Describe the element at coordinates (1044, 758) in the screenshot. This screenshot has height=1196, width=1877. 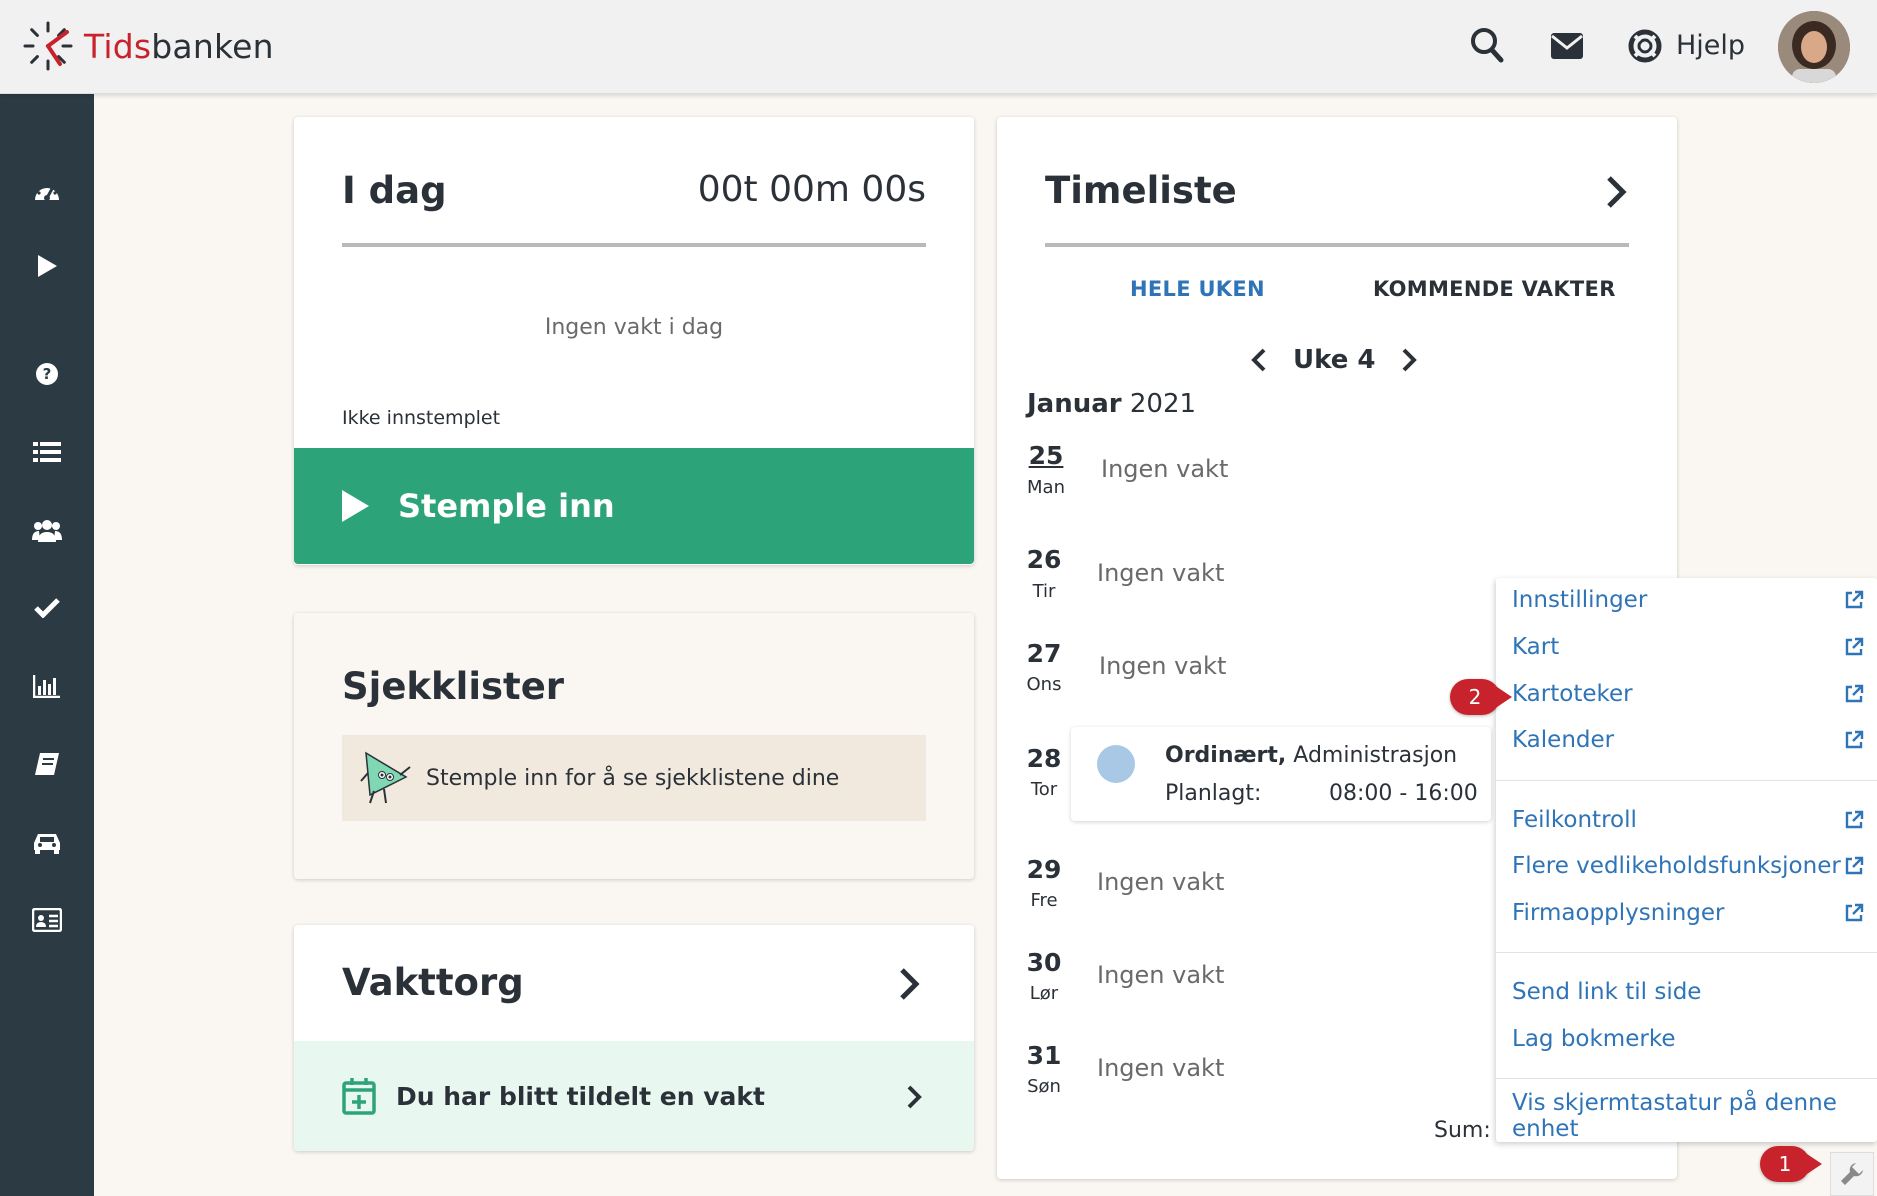
I see `day-number: 28` at that location.